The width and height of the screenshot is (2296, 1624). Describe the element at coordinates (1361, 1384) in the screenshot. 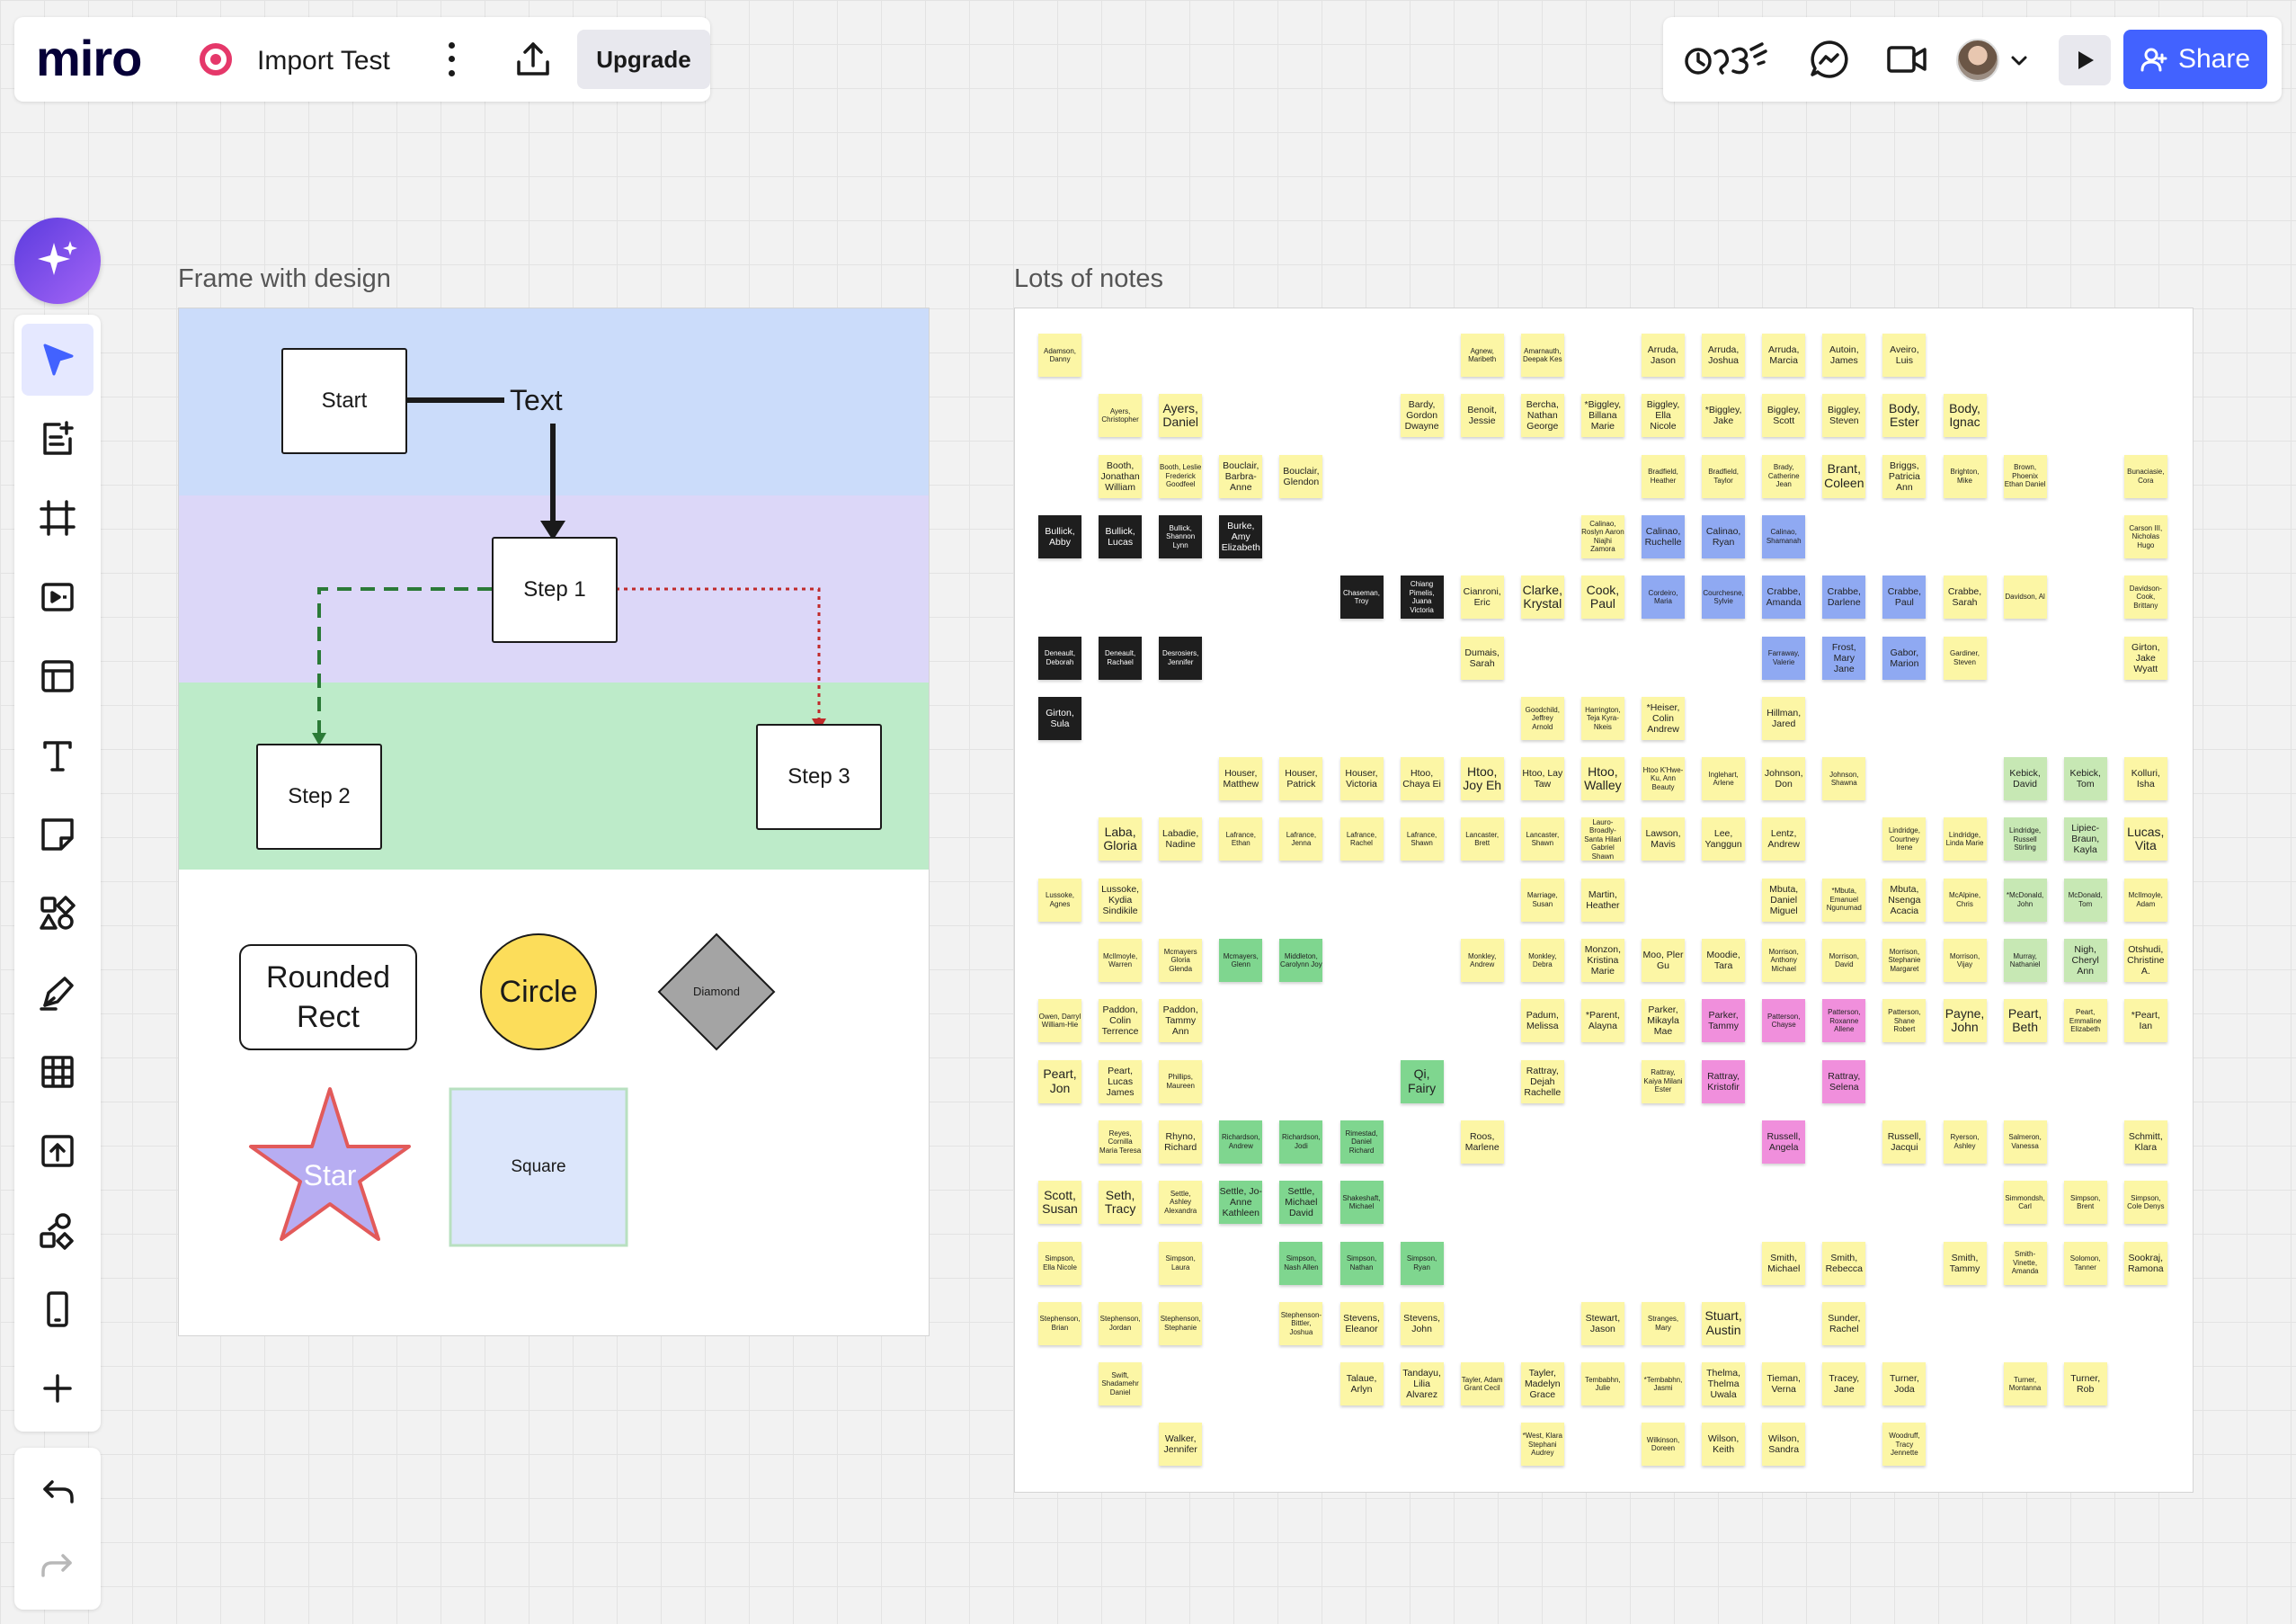

I see `sticky-note: Talaue, Arlyn` at that location.